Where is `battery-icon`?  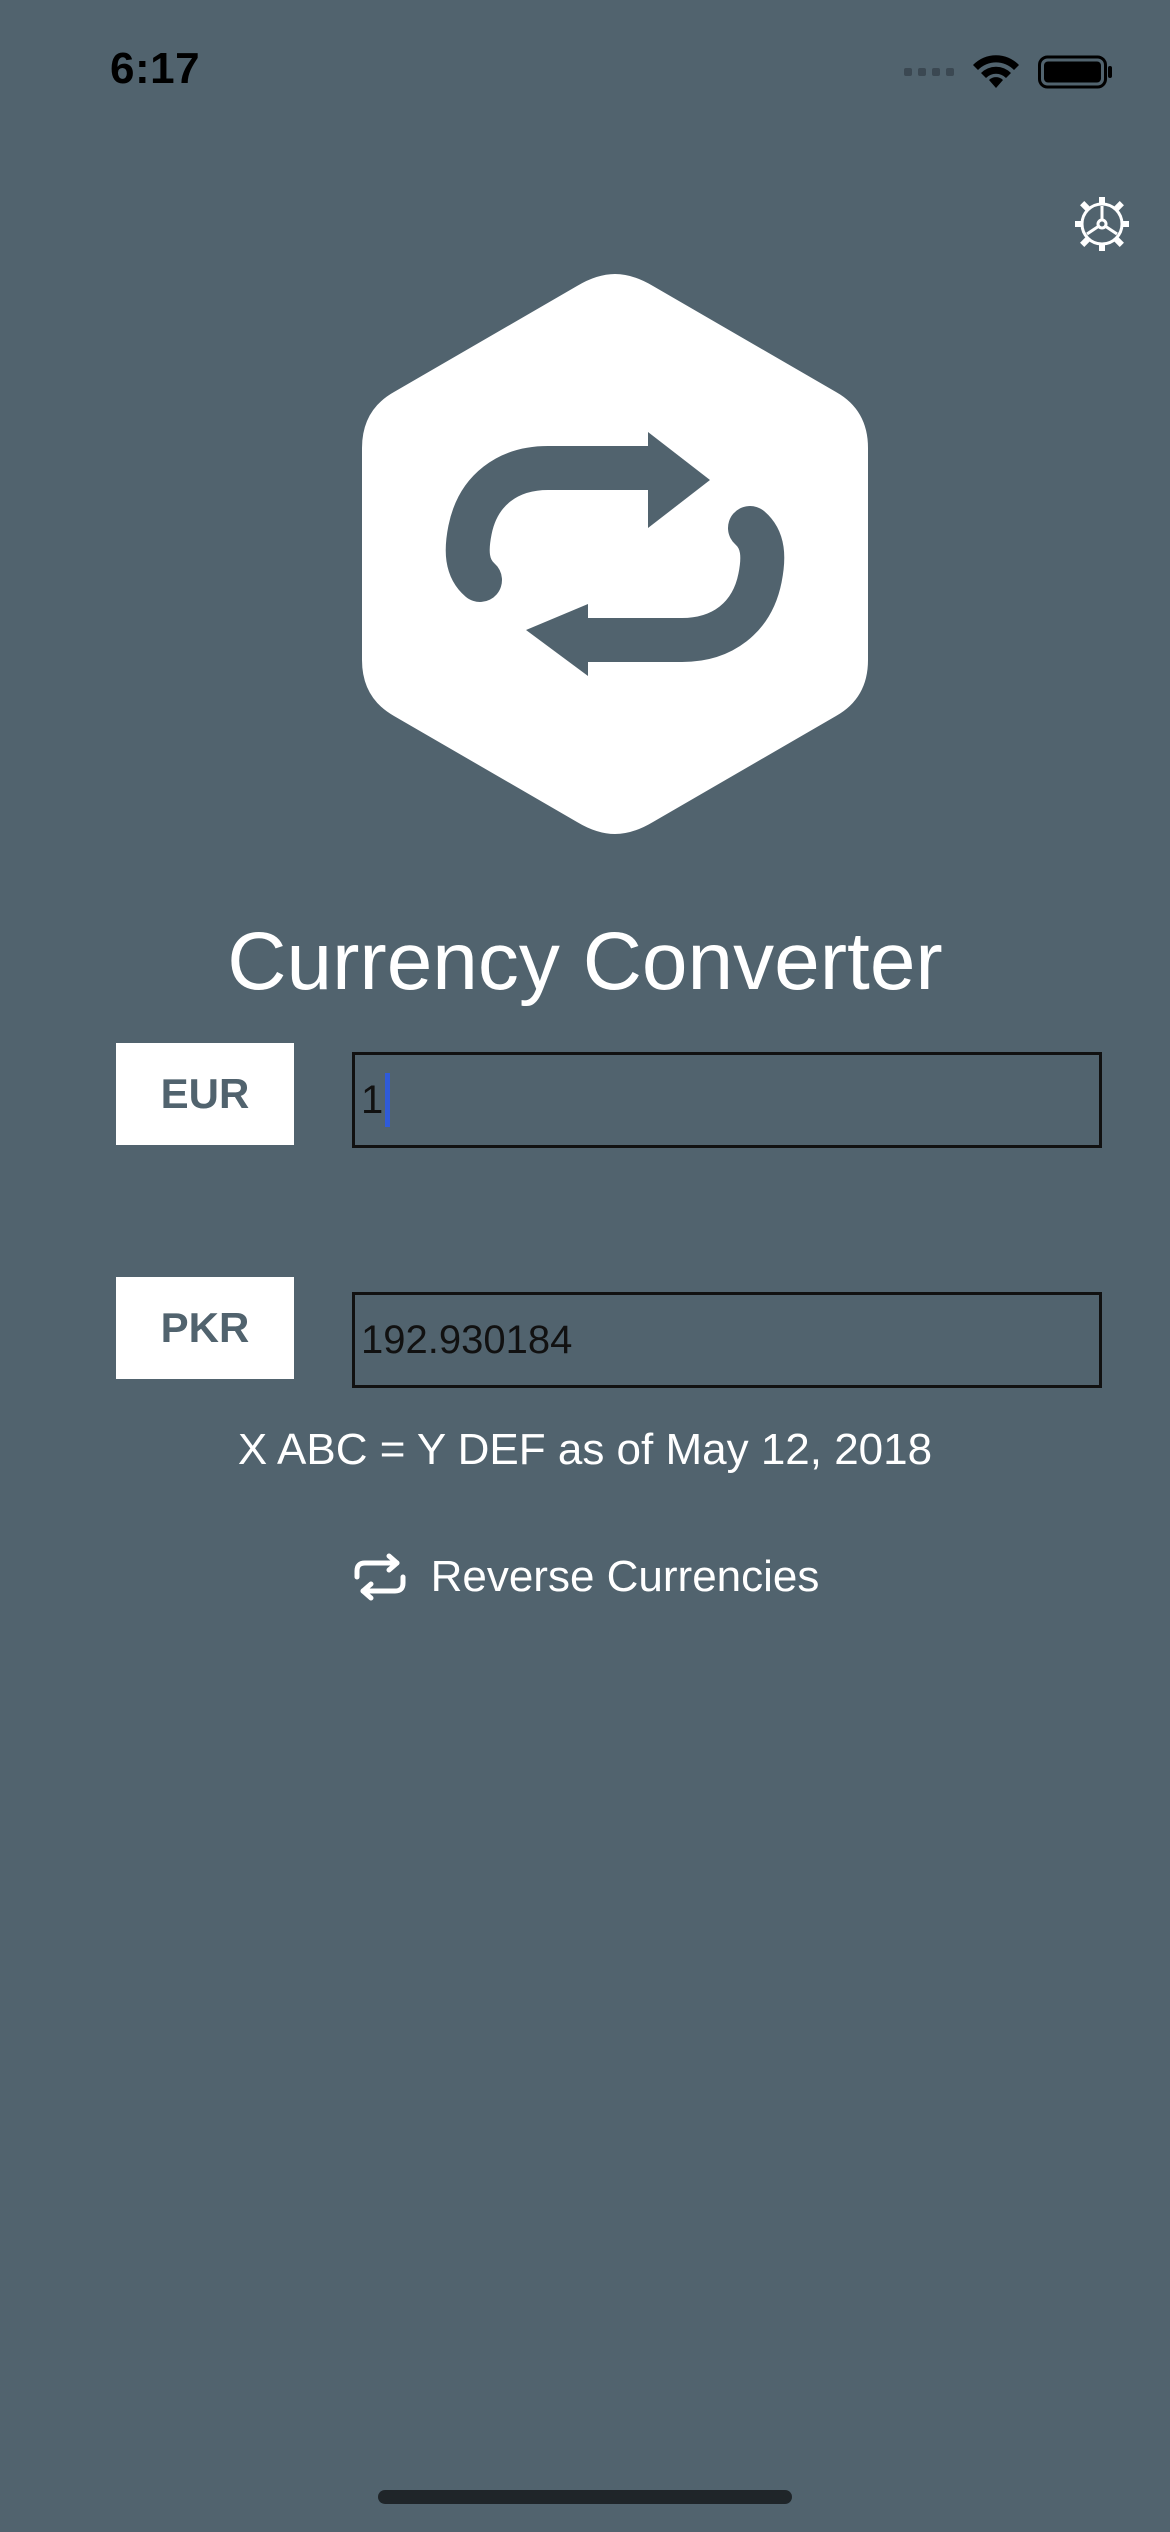 battery-icon is located at coordinates (1075, 72).